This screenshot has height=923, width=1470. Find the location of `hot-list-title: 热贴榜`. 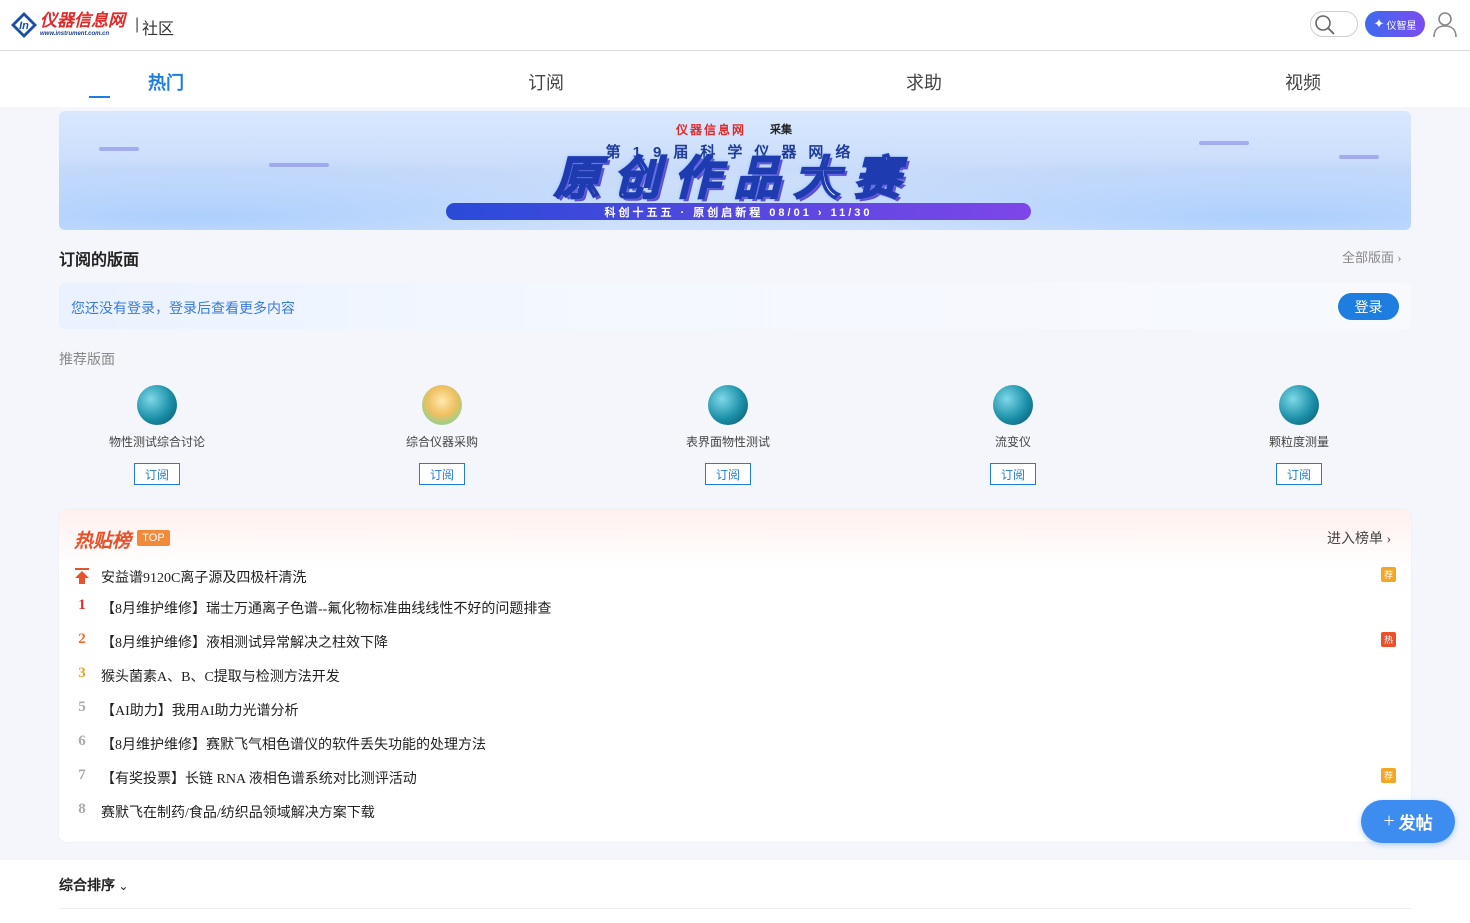

hot-list-title: 热贴榜 is located at coordinates (103, 541).